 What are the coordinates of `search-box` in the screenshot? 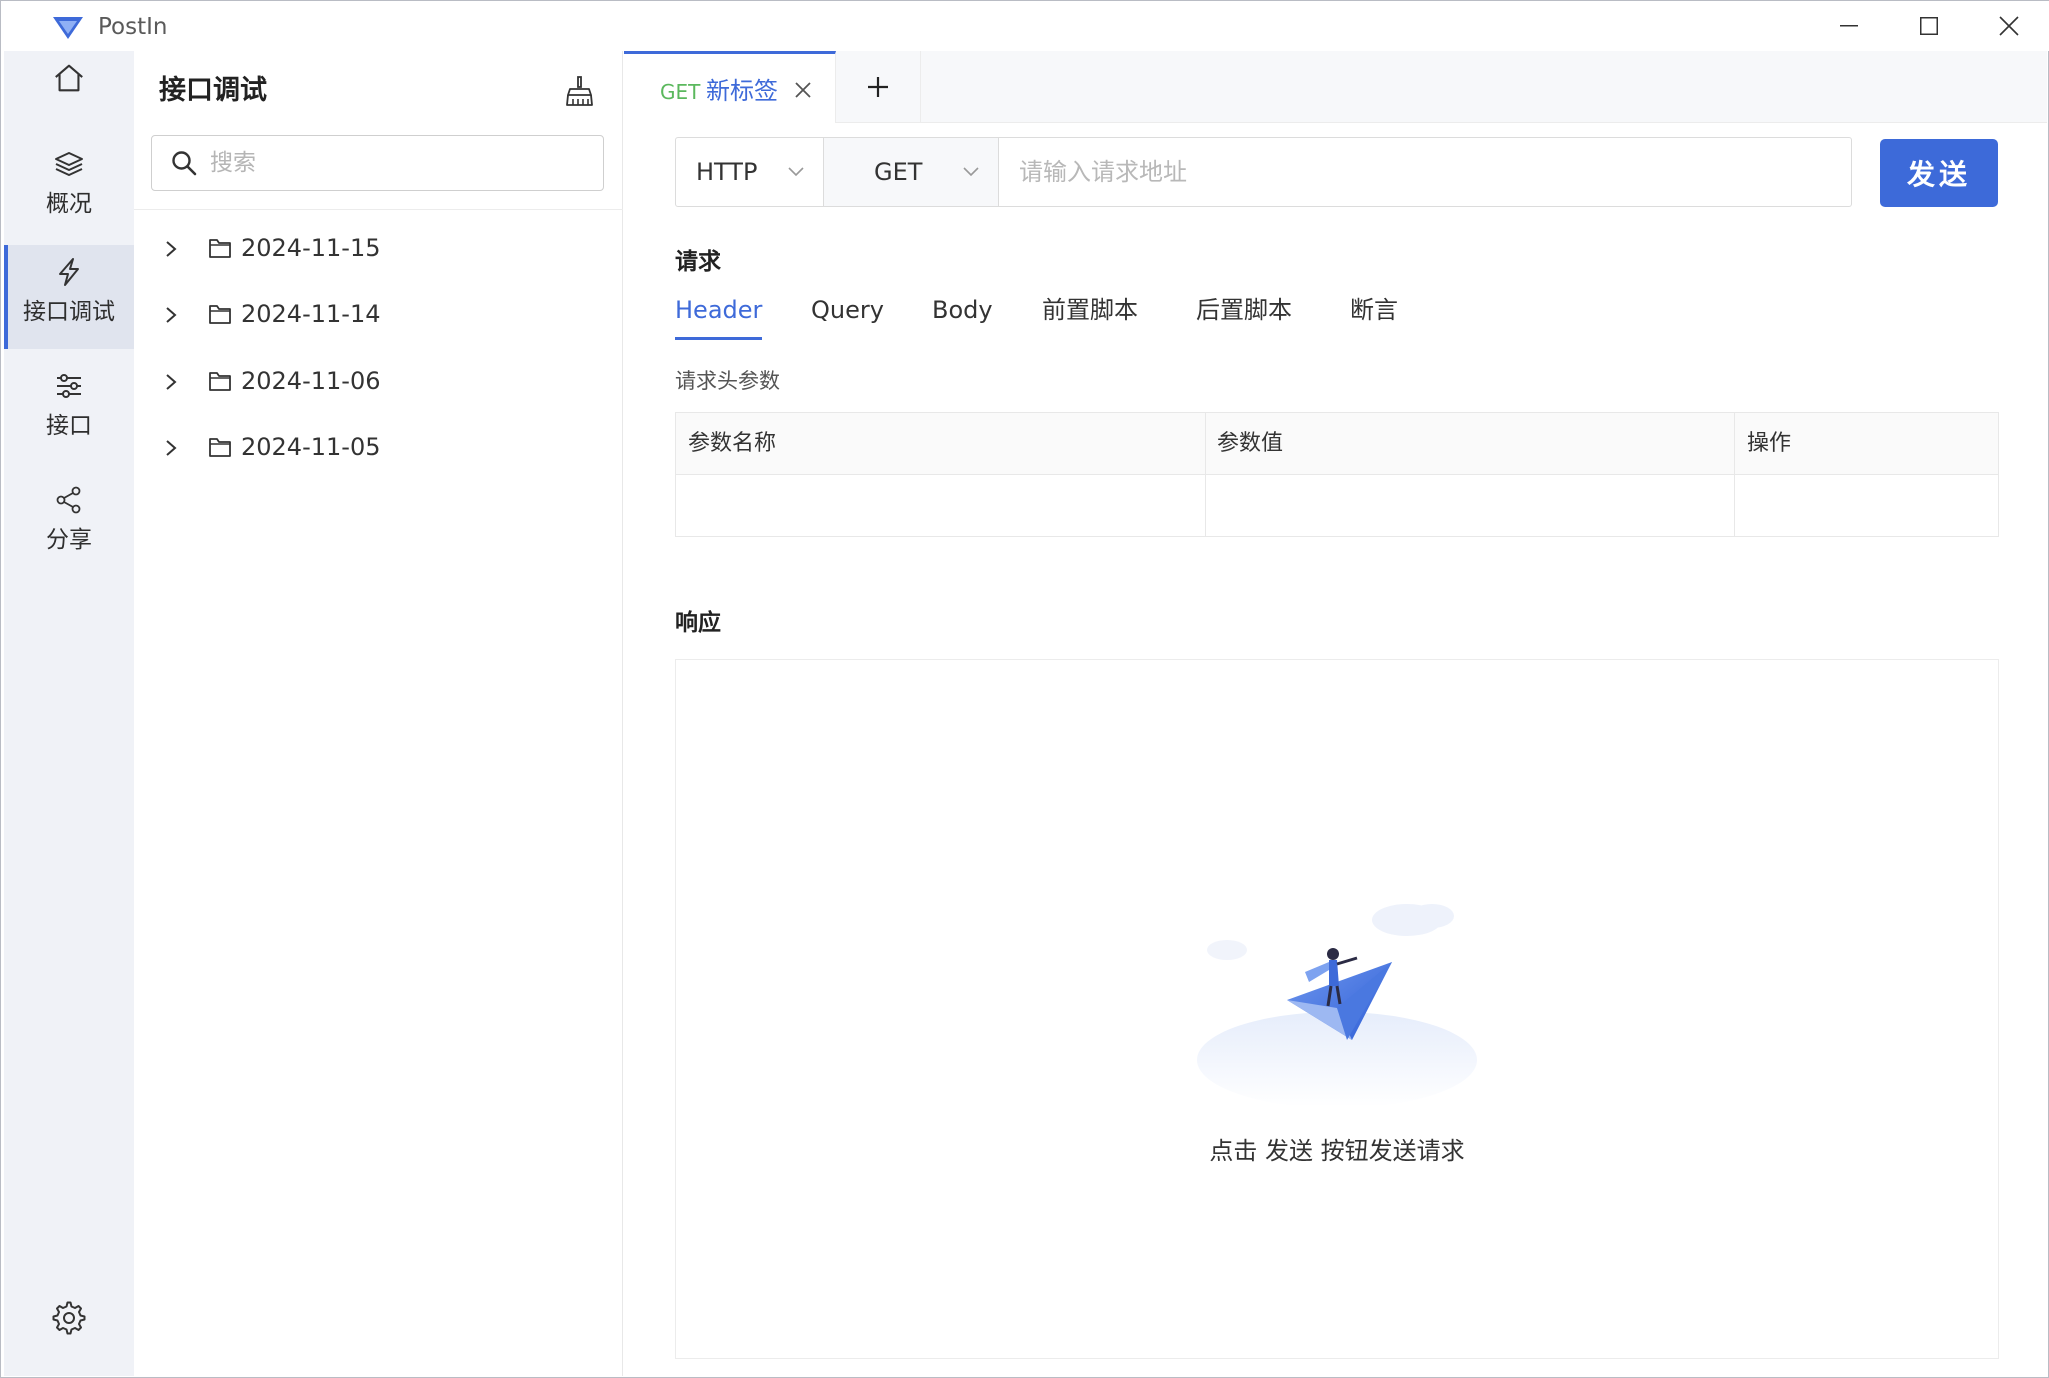 It's located at (377, 163).